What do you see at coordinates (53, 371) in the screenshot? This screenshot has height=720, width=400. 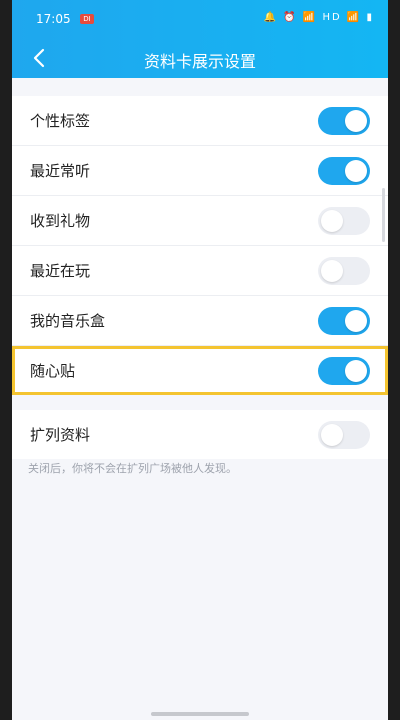 I see `setting-label: 随心贴` at bounding box center [53, 371].